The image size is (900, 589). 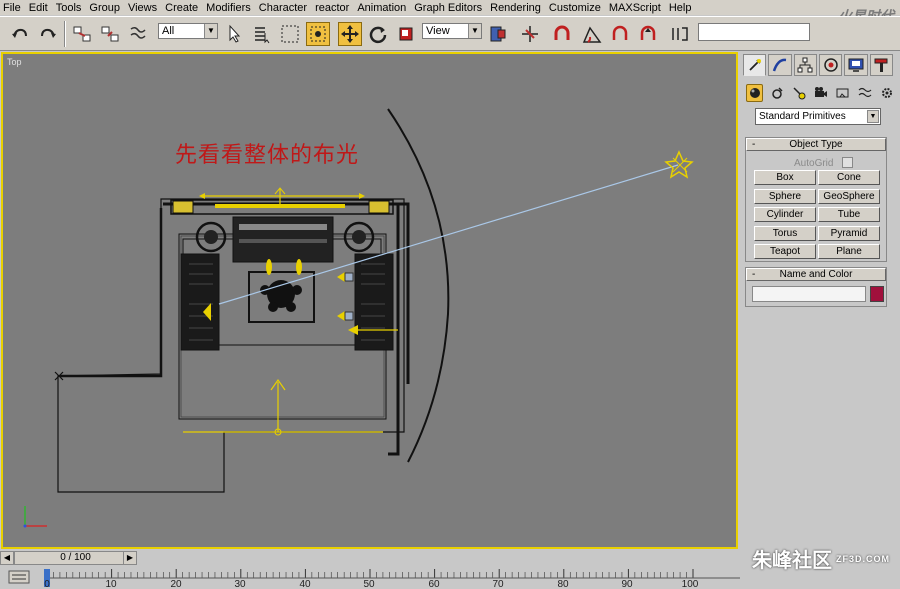 I want to click on bind-space-warp-button, so click(x=138, y=34).